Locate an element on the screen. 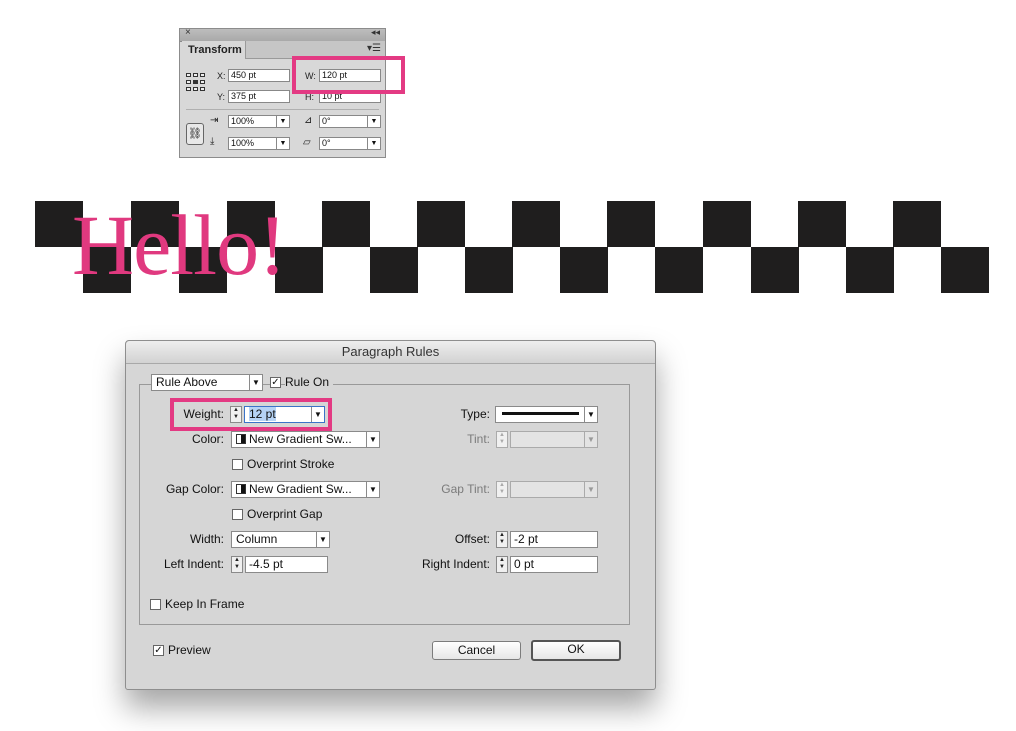  overprint-stroke-label: Overprint Stroke is located at coordinates (291, 464).